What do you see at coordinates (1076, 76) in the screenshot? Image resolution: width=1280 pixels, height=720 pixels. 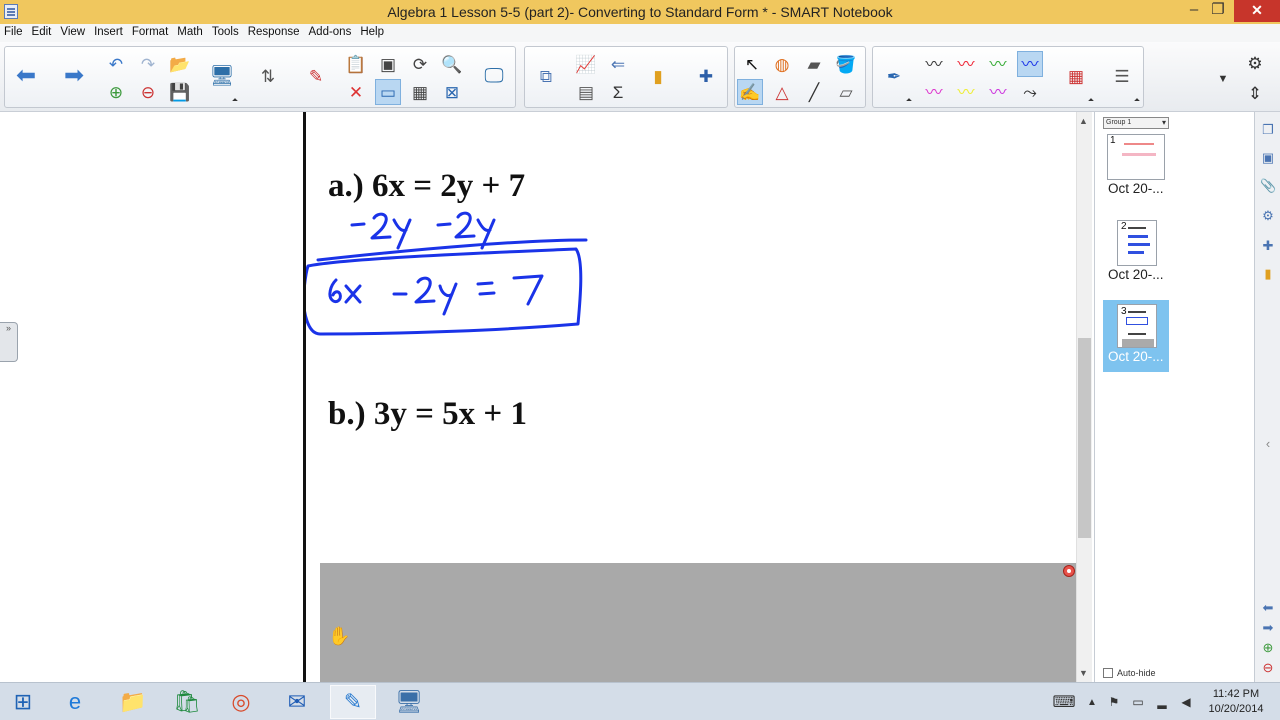 I see `color-palette-icon: ▦` at bounding box center [1076, 76].